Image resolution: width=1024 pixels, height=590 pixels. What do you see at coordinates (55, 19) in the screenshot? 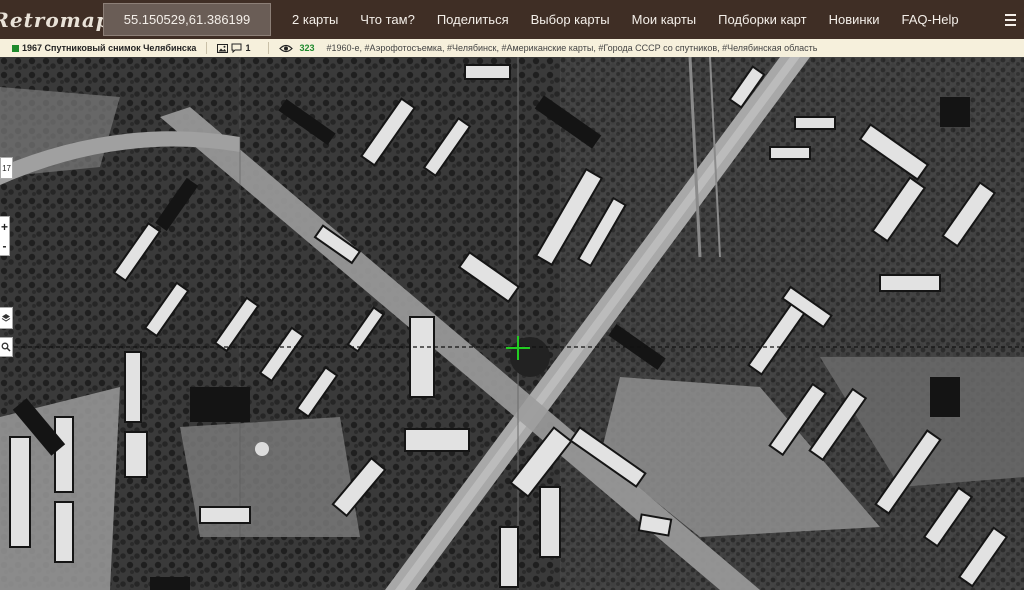
I see `site-logo: Retromap` at bounding box center [55, 19].